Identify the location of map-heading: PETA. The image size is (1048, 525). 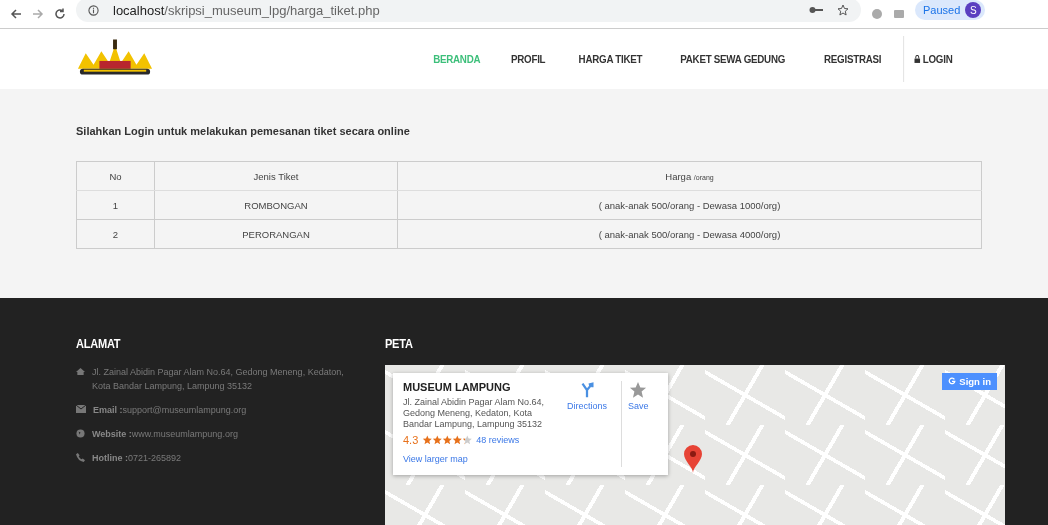
(399, 343).